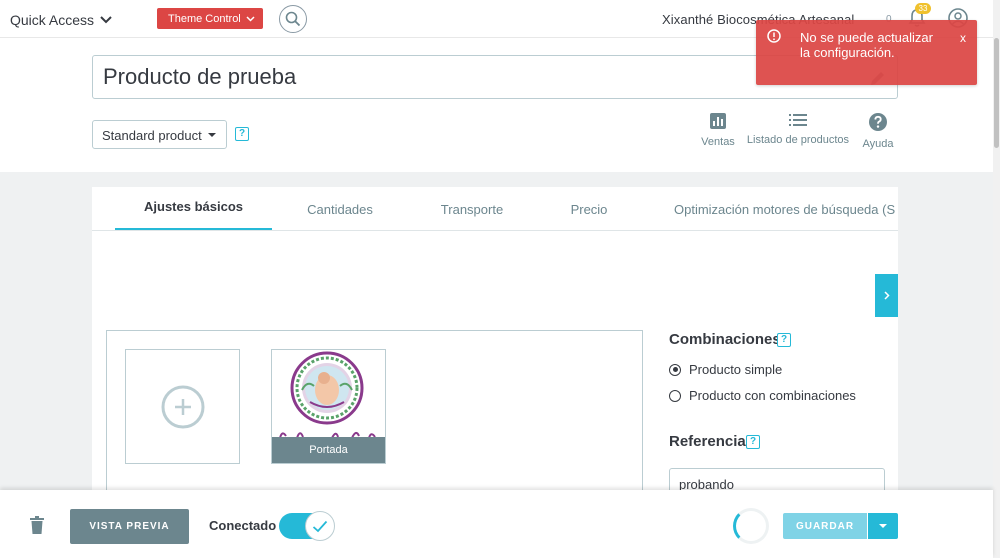 This screenshot has height=558, width=1000. Describe the element at coordinates (753, 442) in the screenshot. I see `reference-help-icon: ?` at that location.